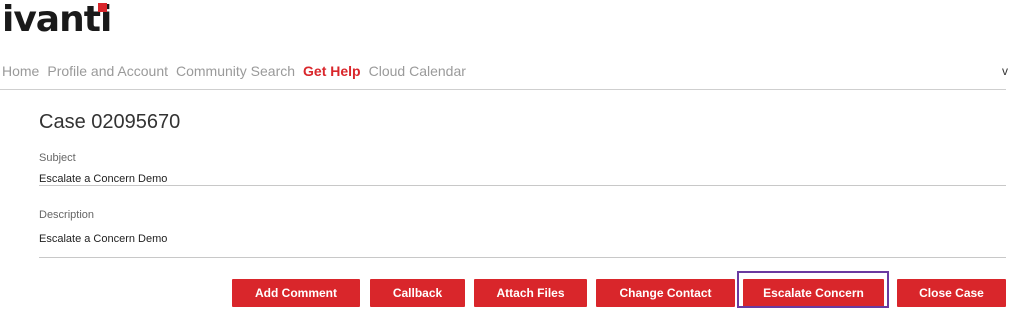  I want to click on close-case-button: Close Case, so click(951, 293).